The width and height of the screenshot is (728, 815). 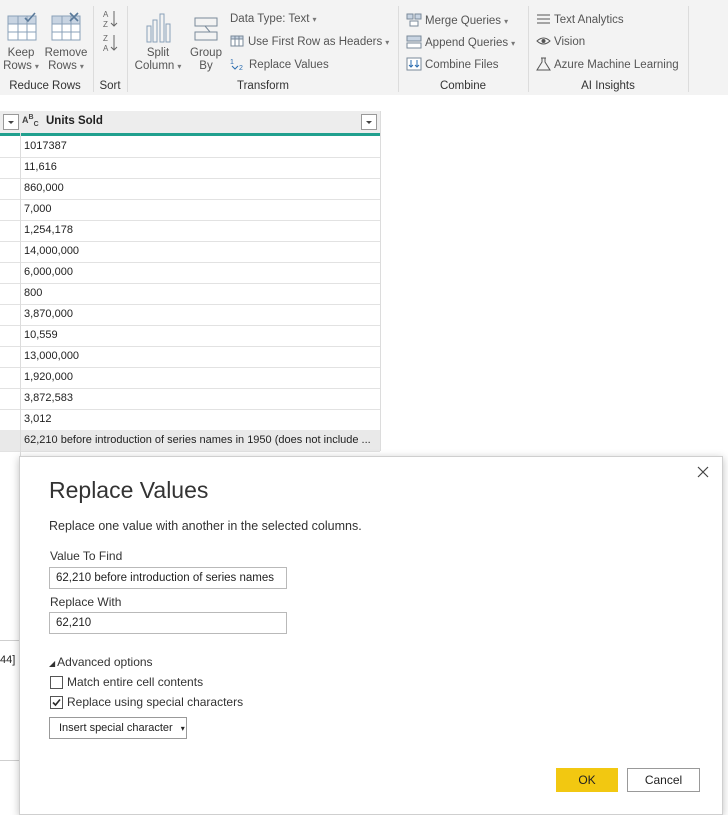 I want to click on table-row: 10,559, so click(x=190, y=336).